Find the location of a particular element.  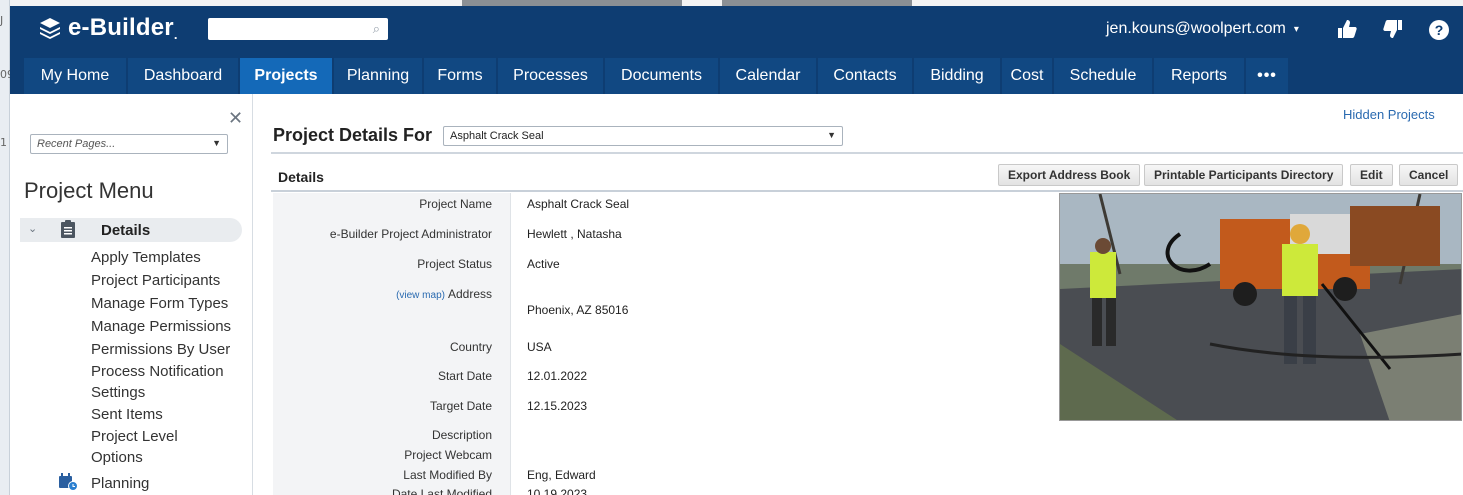

calendar-clock-icon is located at coordinates (68, 482).